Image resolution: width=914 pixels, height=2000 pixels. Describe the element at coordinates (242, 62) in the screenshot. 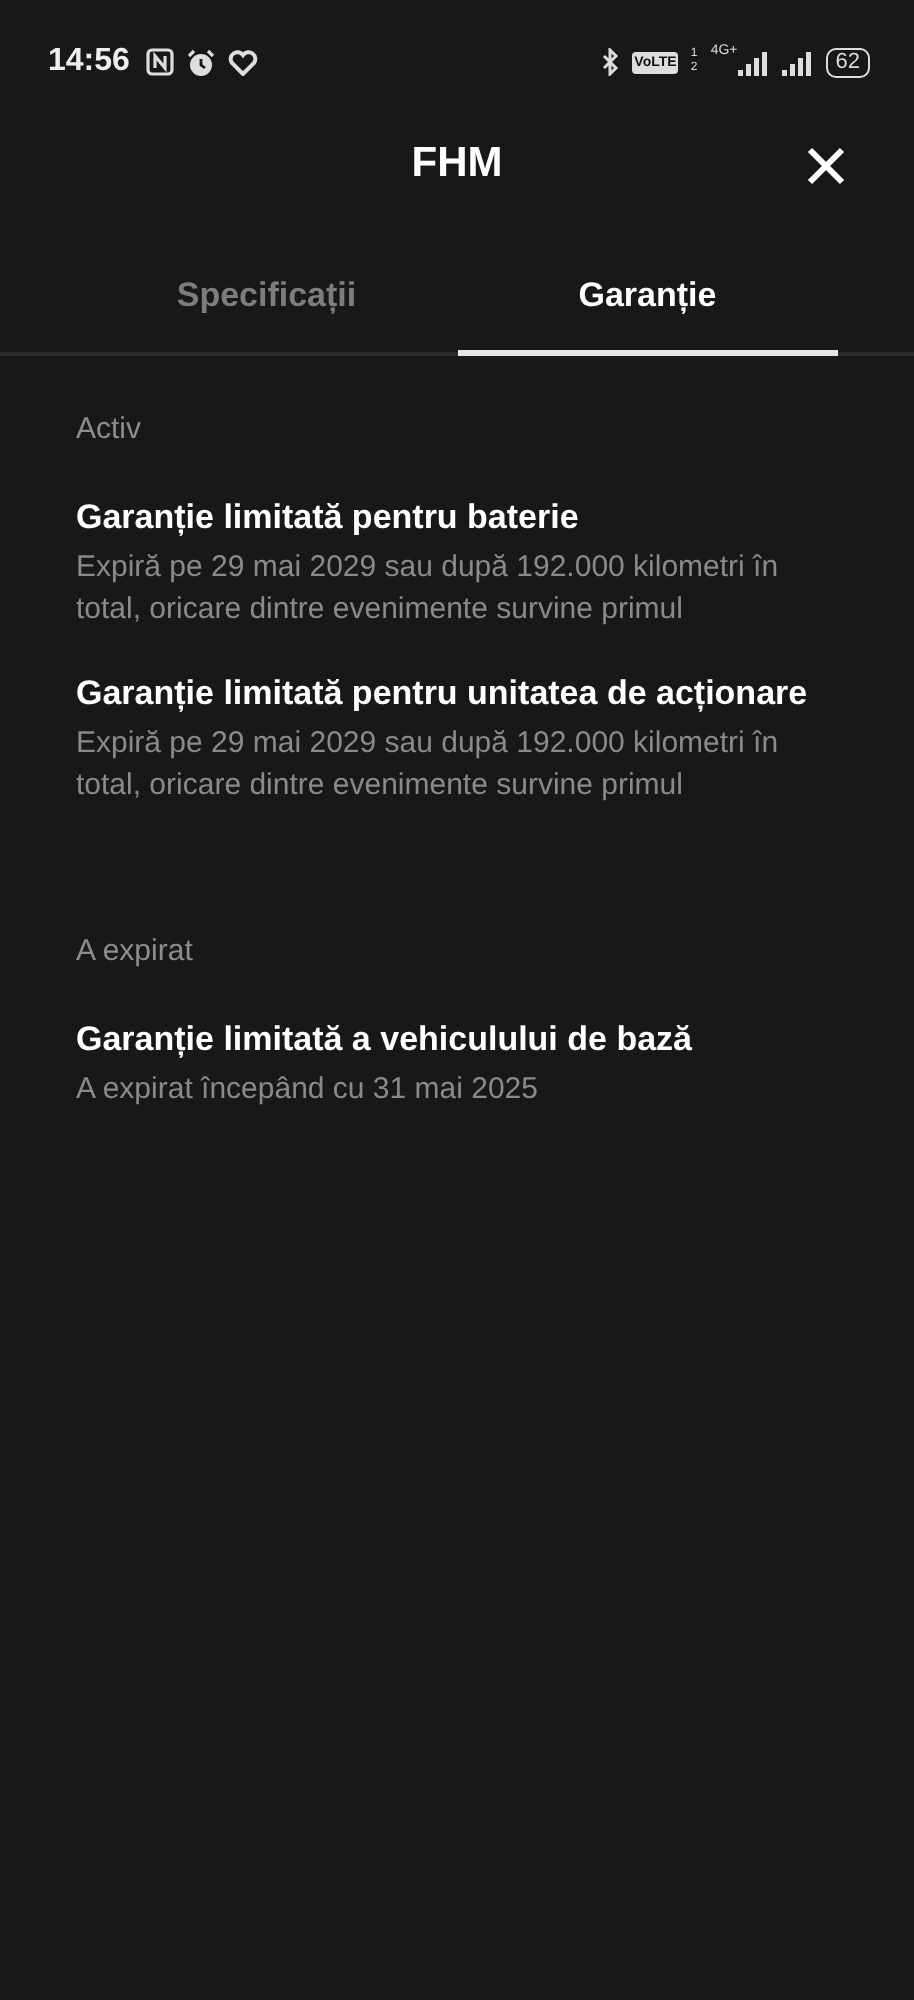

I see `heart-icon` at that location.